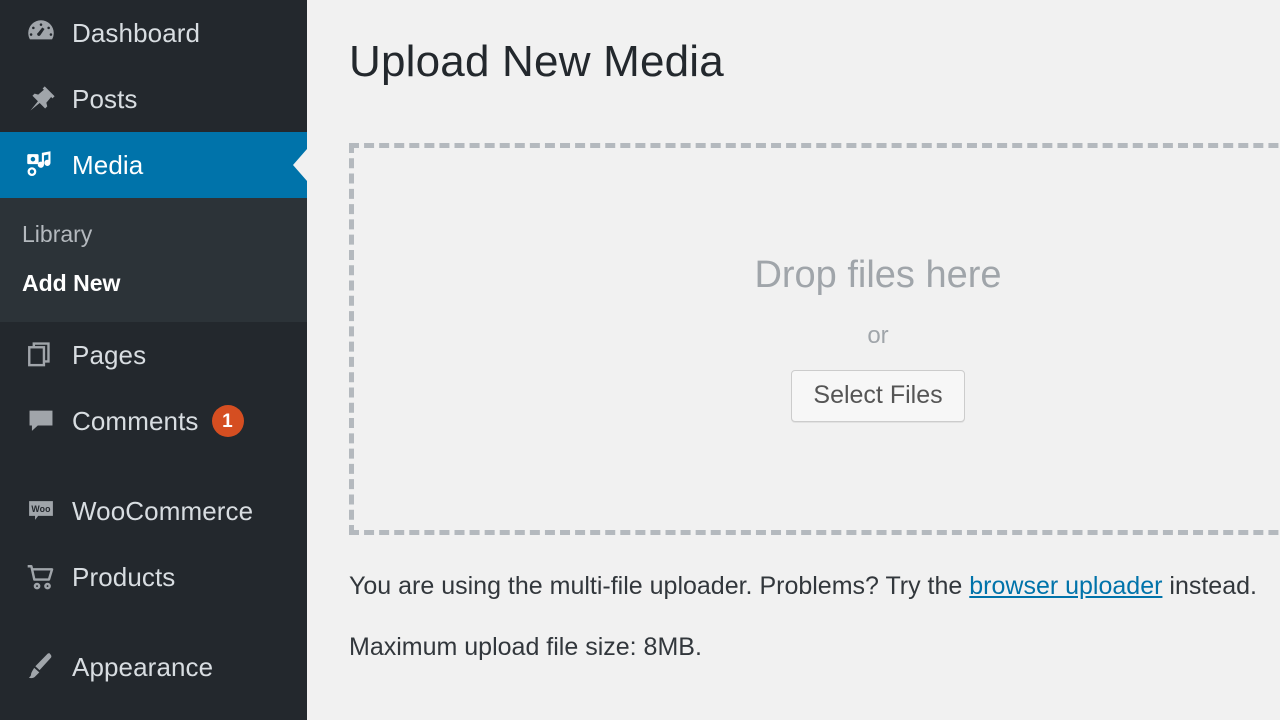 The image size is (1280, 720). I want to click on paintbrush-icon, so click(41, 667).